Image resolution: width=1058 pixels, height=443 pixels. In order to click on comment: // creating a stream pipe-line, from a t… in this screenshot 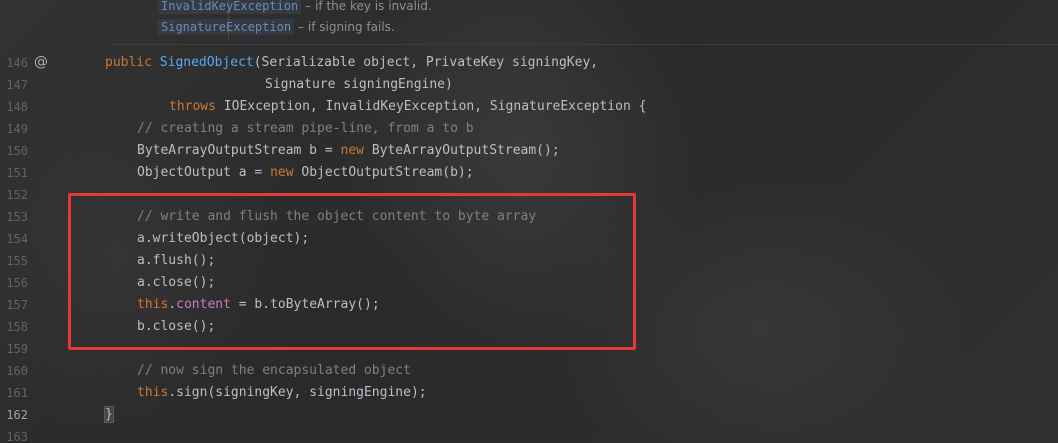, I will do `click(305, 128)`.